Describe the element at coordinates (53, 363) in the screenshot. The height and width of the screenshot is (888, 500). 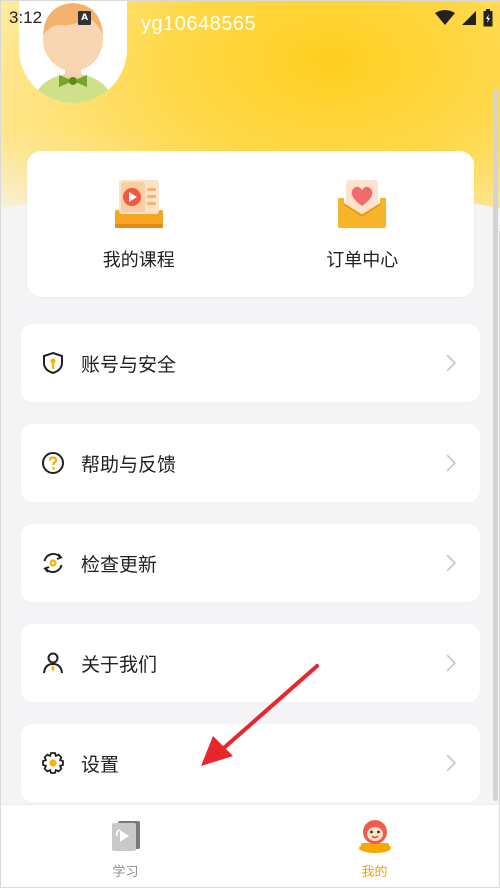
I see `shield-key-icon` at that location.